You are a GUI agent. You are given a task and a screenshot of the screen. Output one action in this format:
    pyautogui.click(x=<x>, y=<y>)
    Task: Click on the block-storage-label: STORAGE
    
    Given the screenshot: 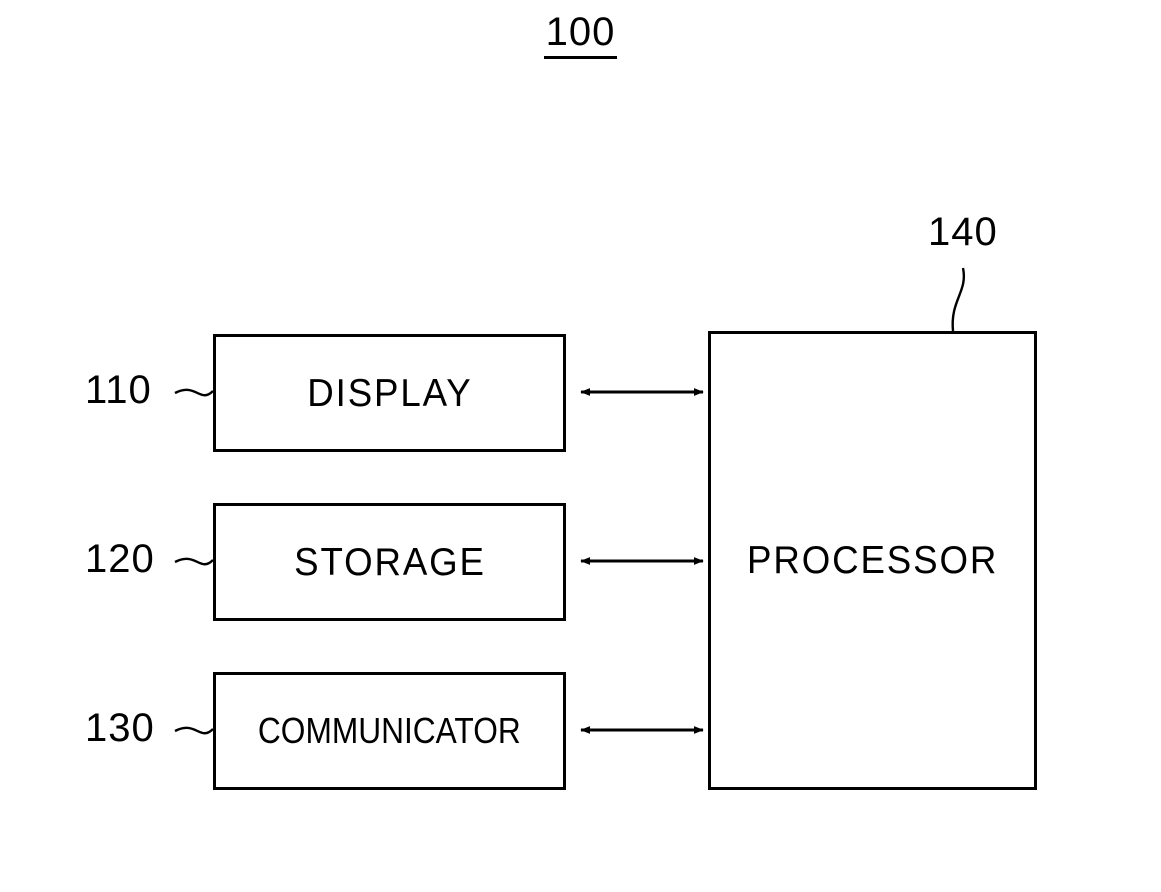 What is the action you would take?
    pyautogui.click(x=389, y=562)
    